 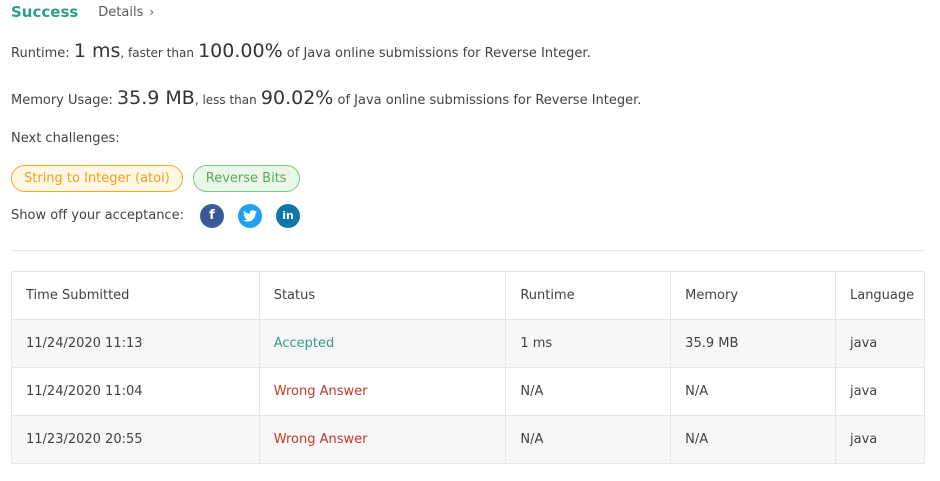 What do you see at coordinates (753, 295) in the screenshot?
I see `column-header-memory: Memory` at bounding box center [753, 295].